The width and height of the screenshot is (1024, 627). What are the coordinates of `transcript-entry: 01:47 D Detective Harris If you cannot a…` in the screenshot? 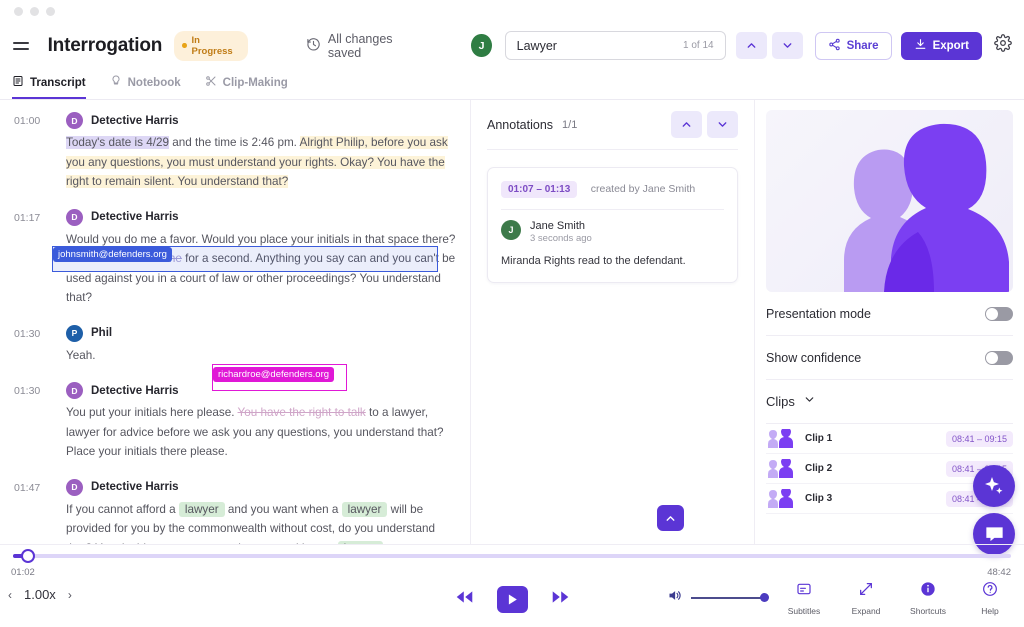 It's located at (235, 511).